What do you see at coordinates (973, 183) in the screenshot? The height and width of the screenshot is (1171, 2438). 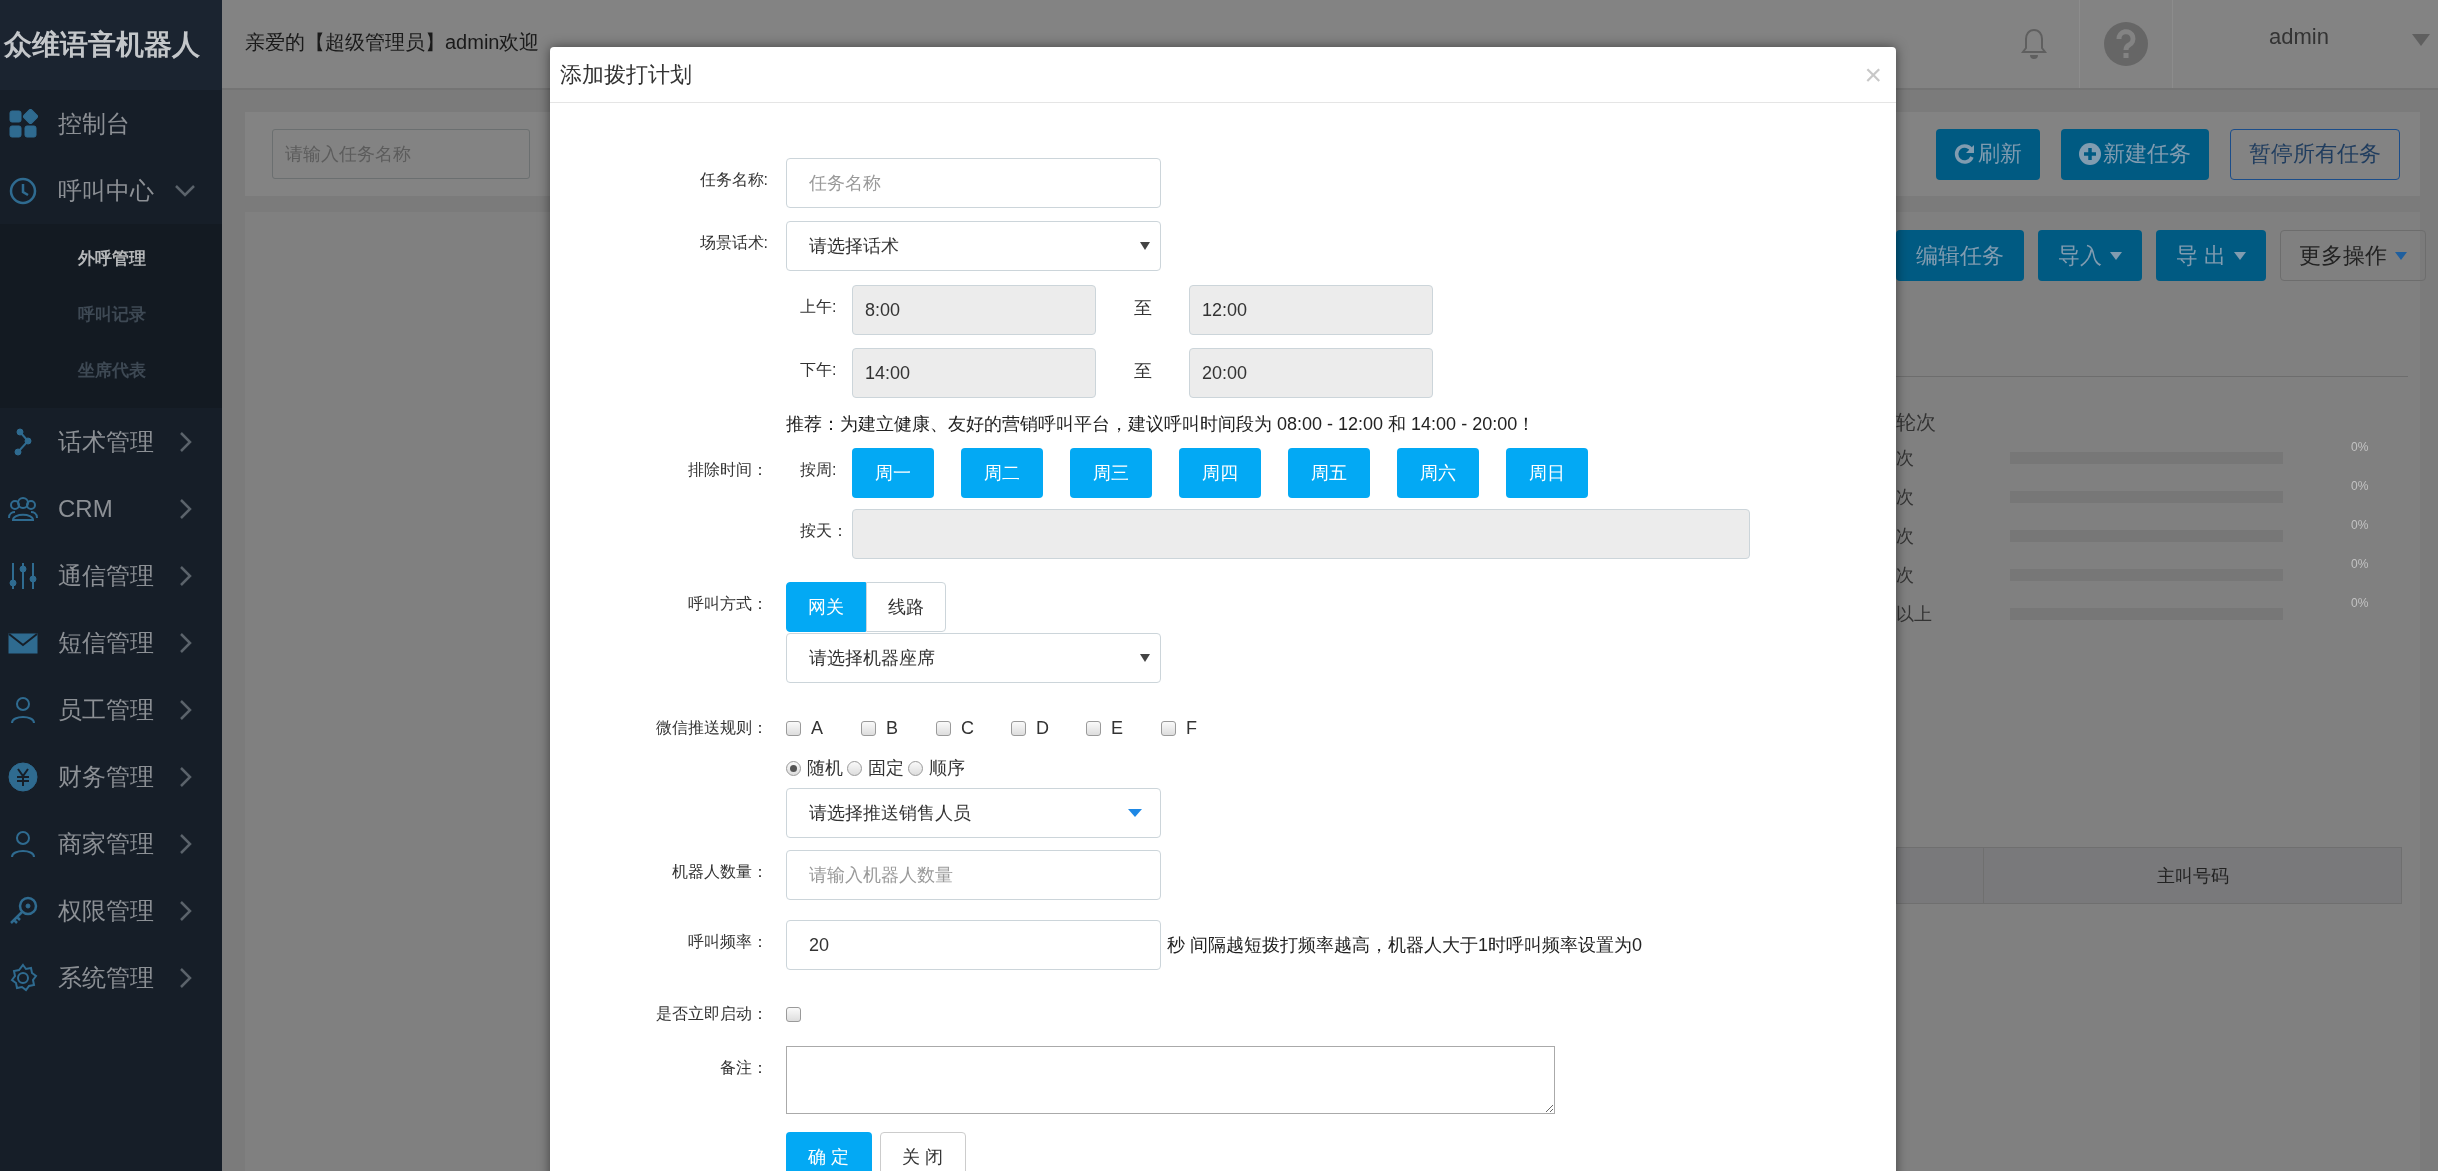 I see `input-field: 任务名称` at bounding box center [973, 183].